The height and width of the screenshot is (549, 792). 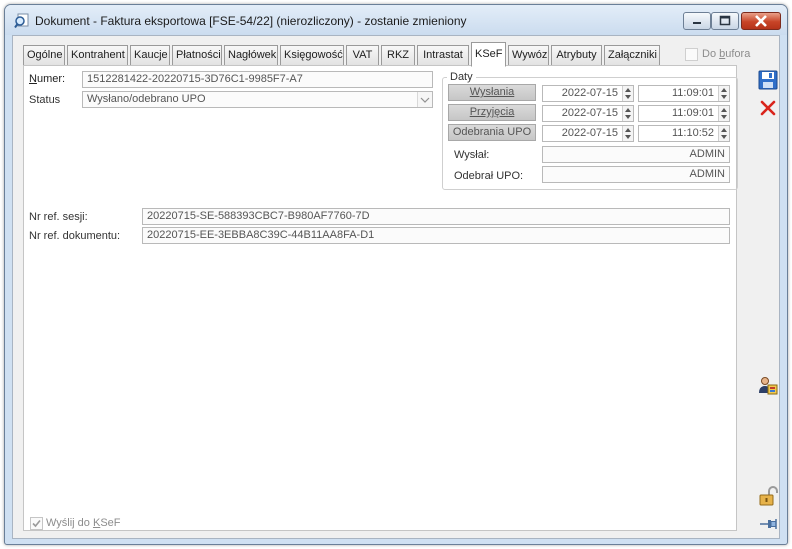 What do you see at coordinates (83, 523) in the screenshot?
I see `wyslij-do-ksef-label: Wyślij do KSeF` at bounding box center [83, 523].